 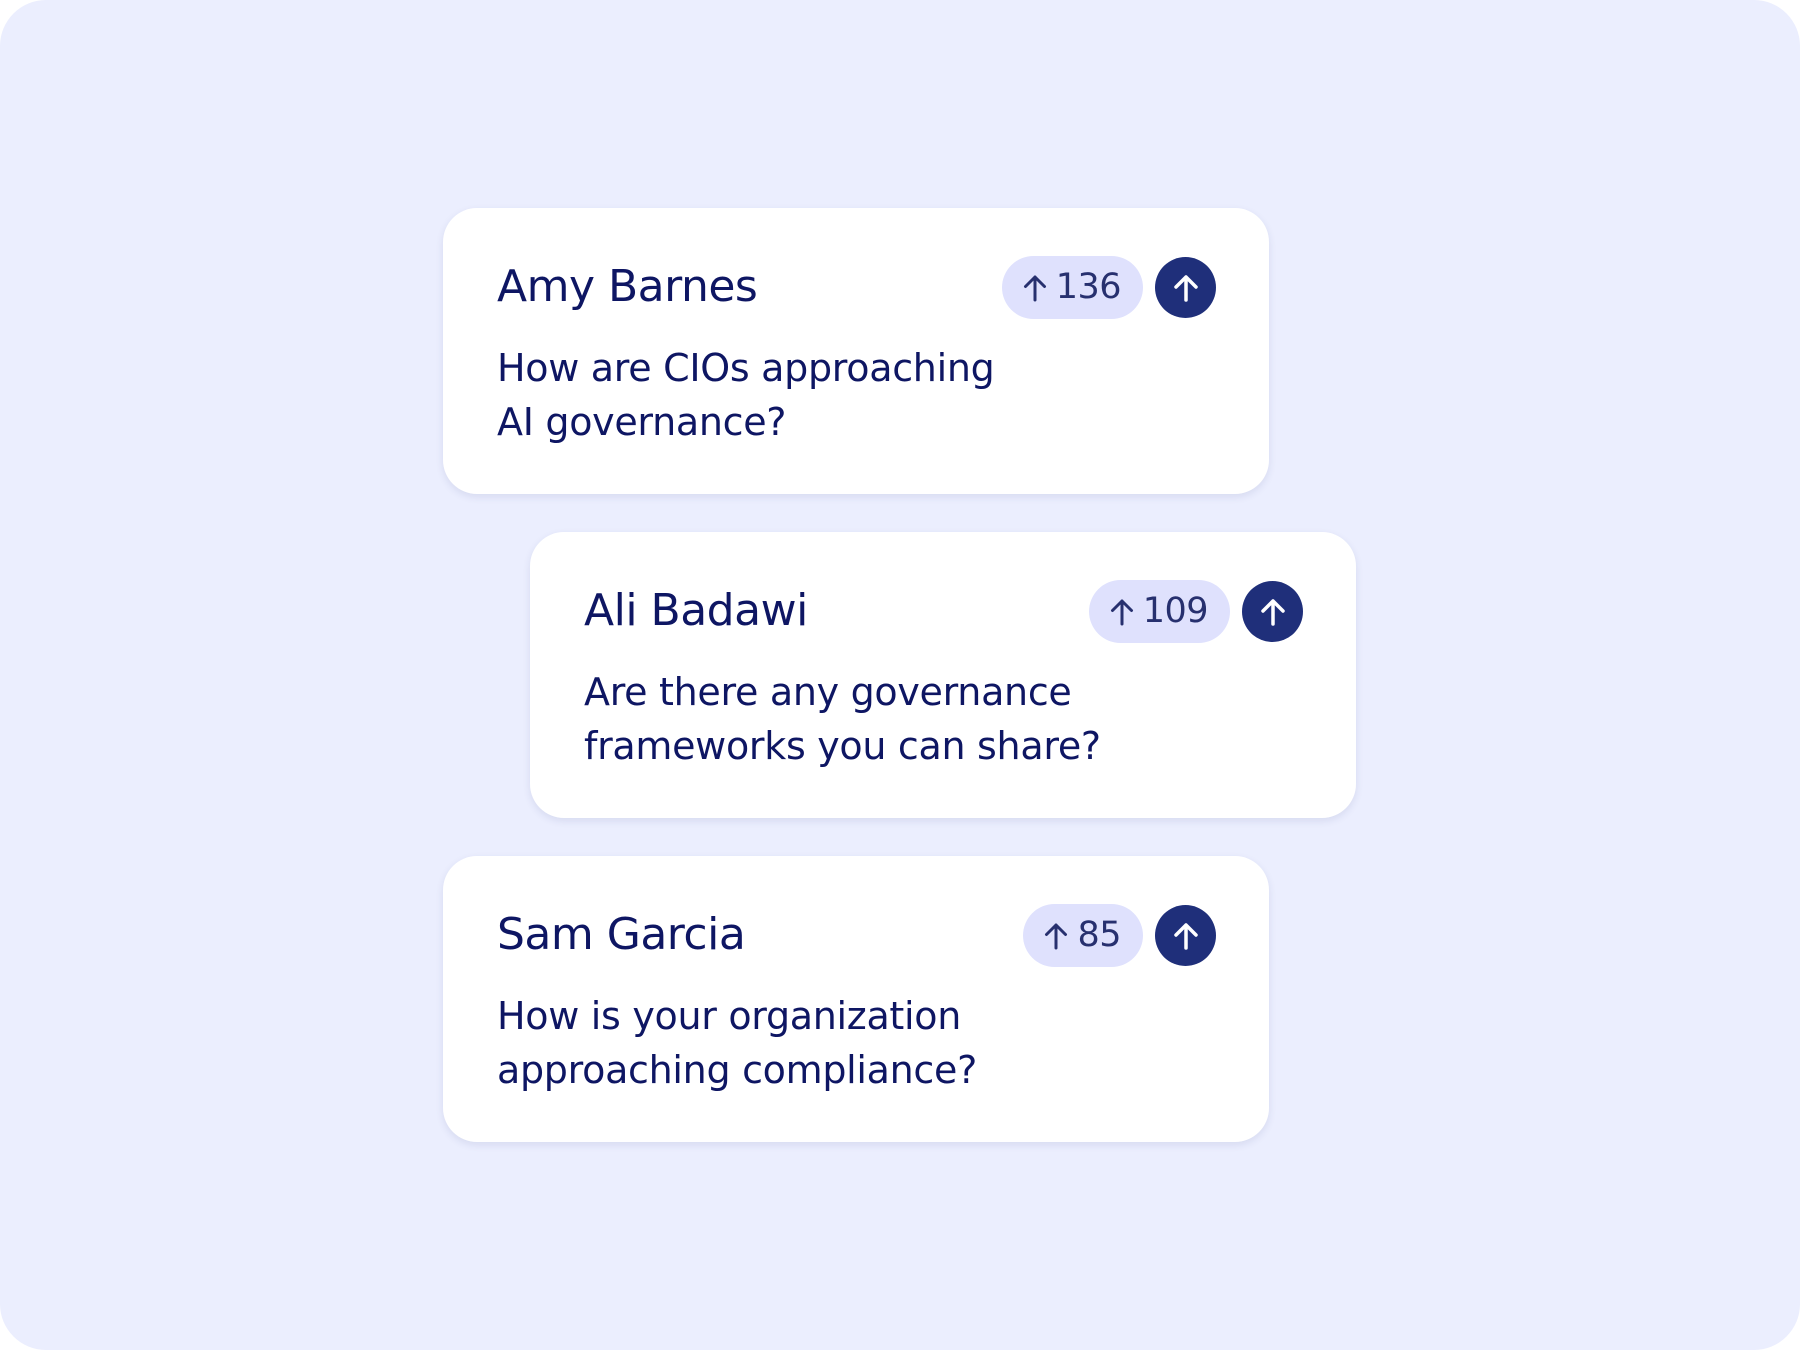 I want to click on vote-count-badge: 136, so click(x=1072, y=287).